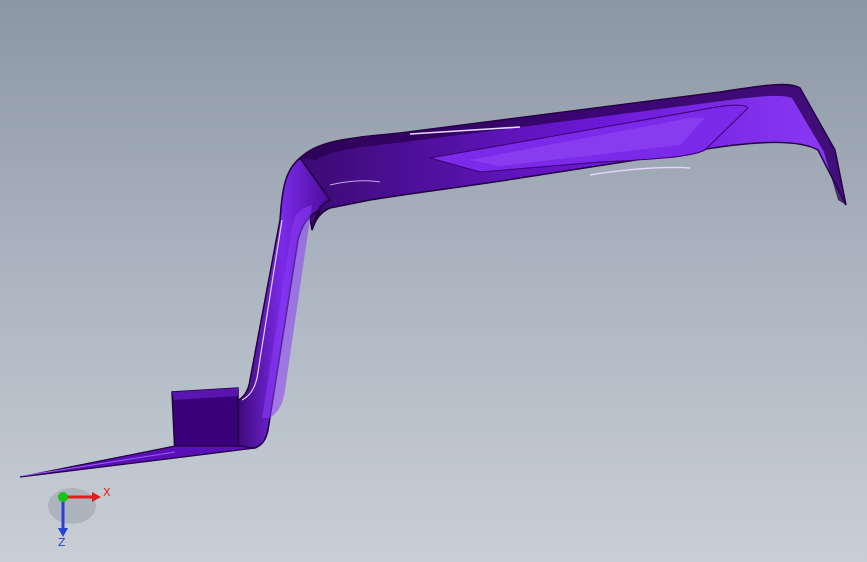 The width and height of the screenshot is (867, 562). Describe the element at coordinates (72, 506) in the screenshot. I see `triad-shadow` at that location.